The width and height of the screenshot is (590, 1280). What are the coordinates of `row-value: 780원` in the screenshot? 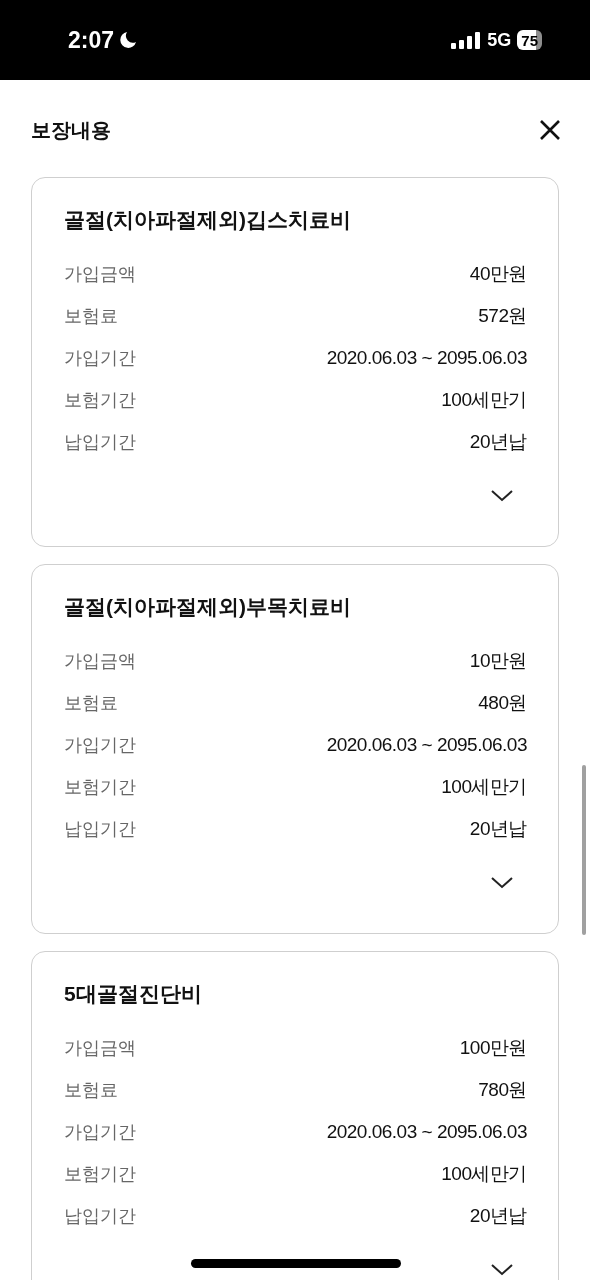 It's located at (502, 1089).